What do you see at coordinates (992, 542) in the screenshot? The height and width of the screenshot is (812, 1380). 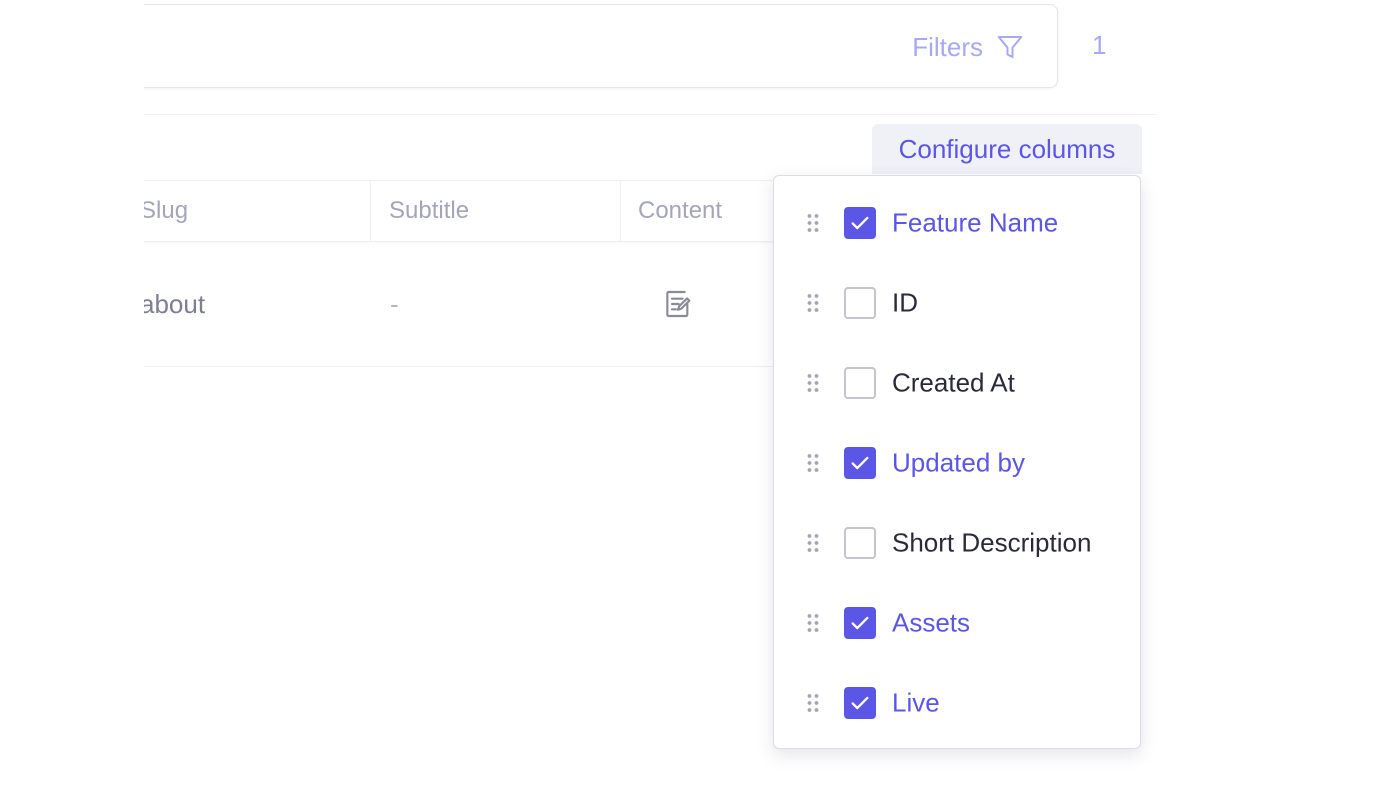 I see `column-option-label: Short Description` at bounding box center [992, 542].